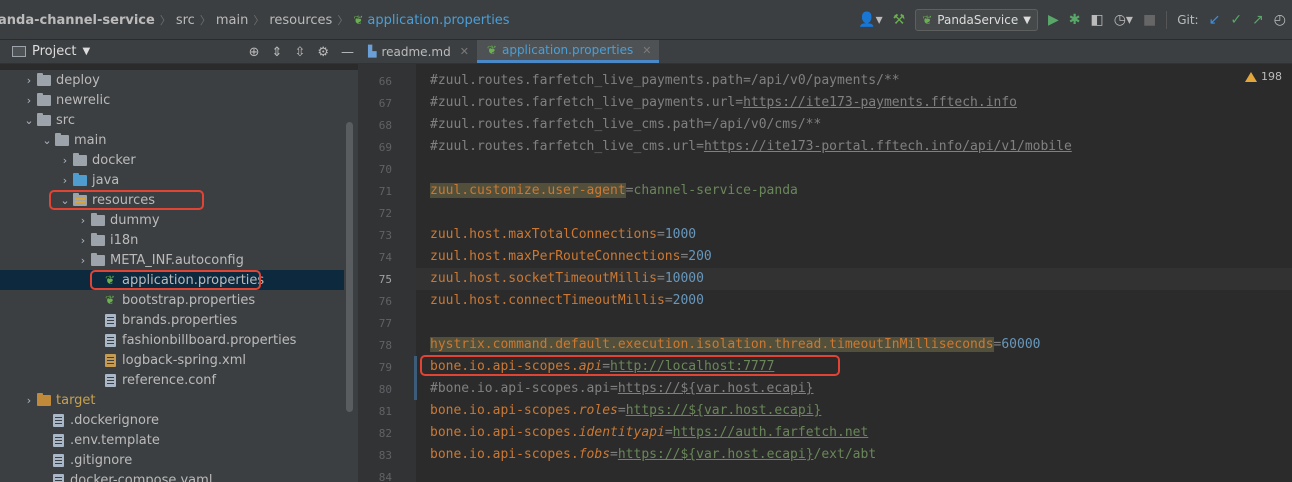  What do you see at coordinates (172, 420) in the screenshot?
I see `tree-item-dockerignore: .dockerignore` at bounding box center [172, 420].